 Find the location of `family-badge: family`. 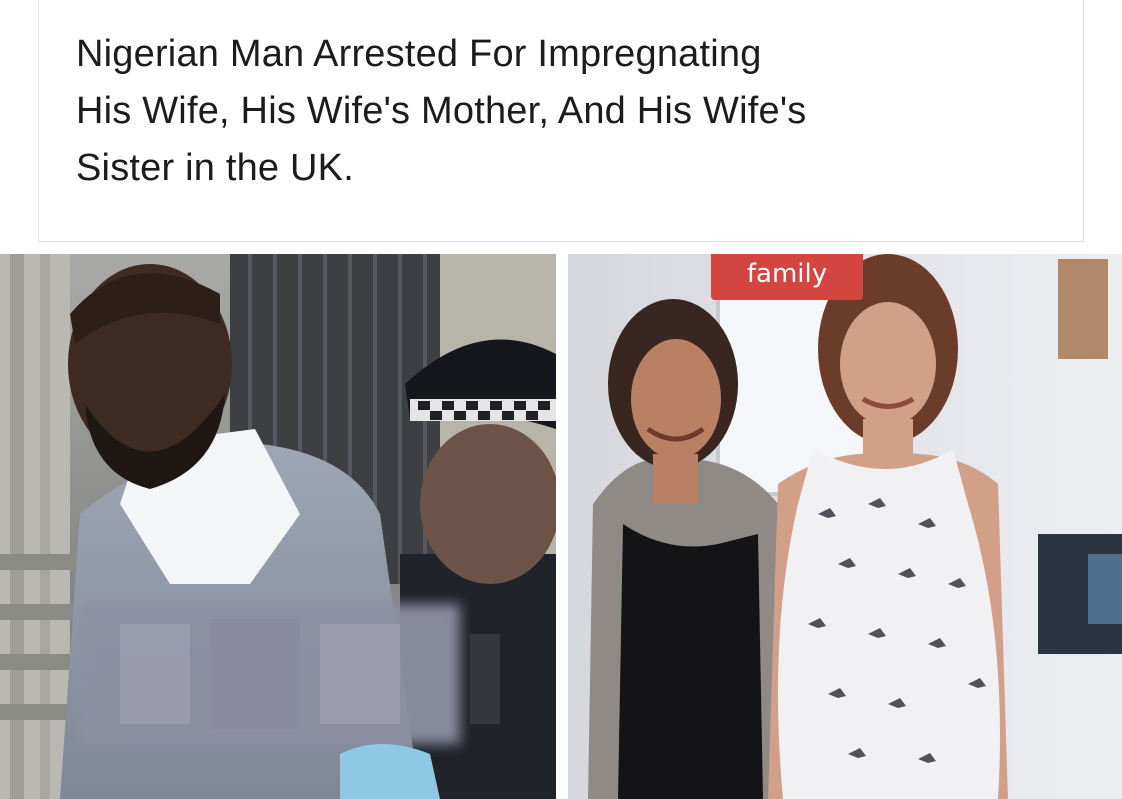

family-badge: family is located at coordinates (787, 277).